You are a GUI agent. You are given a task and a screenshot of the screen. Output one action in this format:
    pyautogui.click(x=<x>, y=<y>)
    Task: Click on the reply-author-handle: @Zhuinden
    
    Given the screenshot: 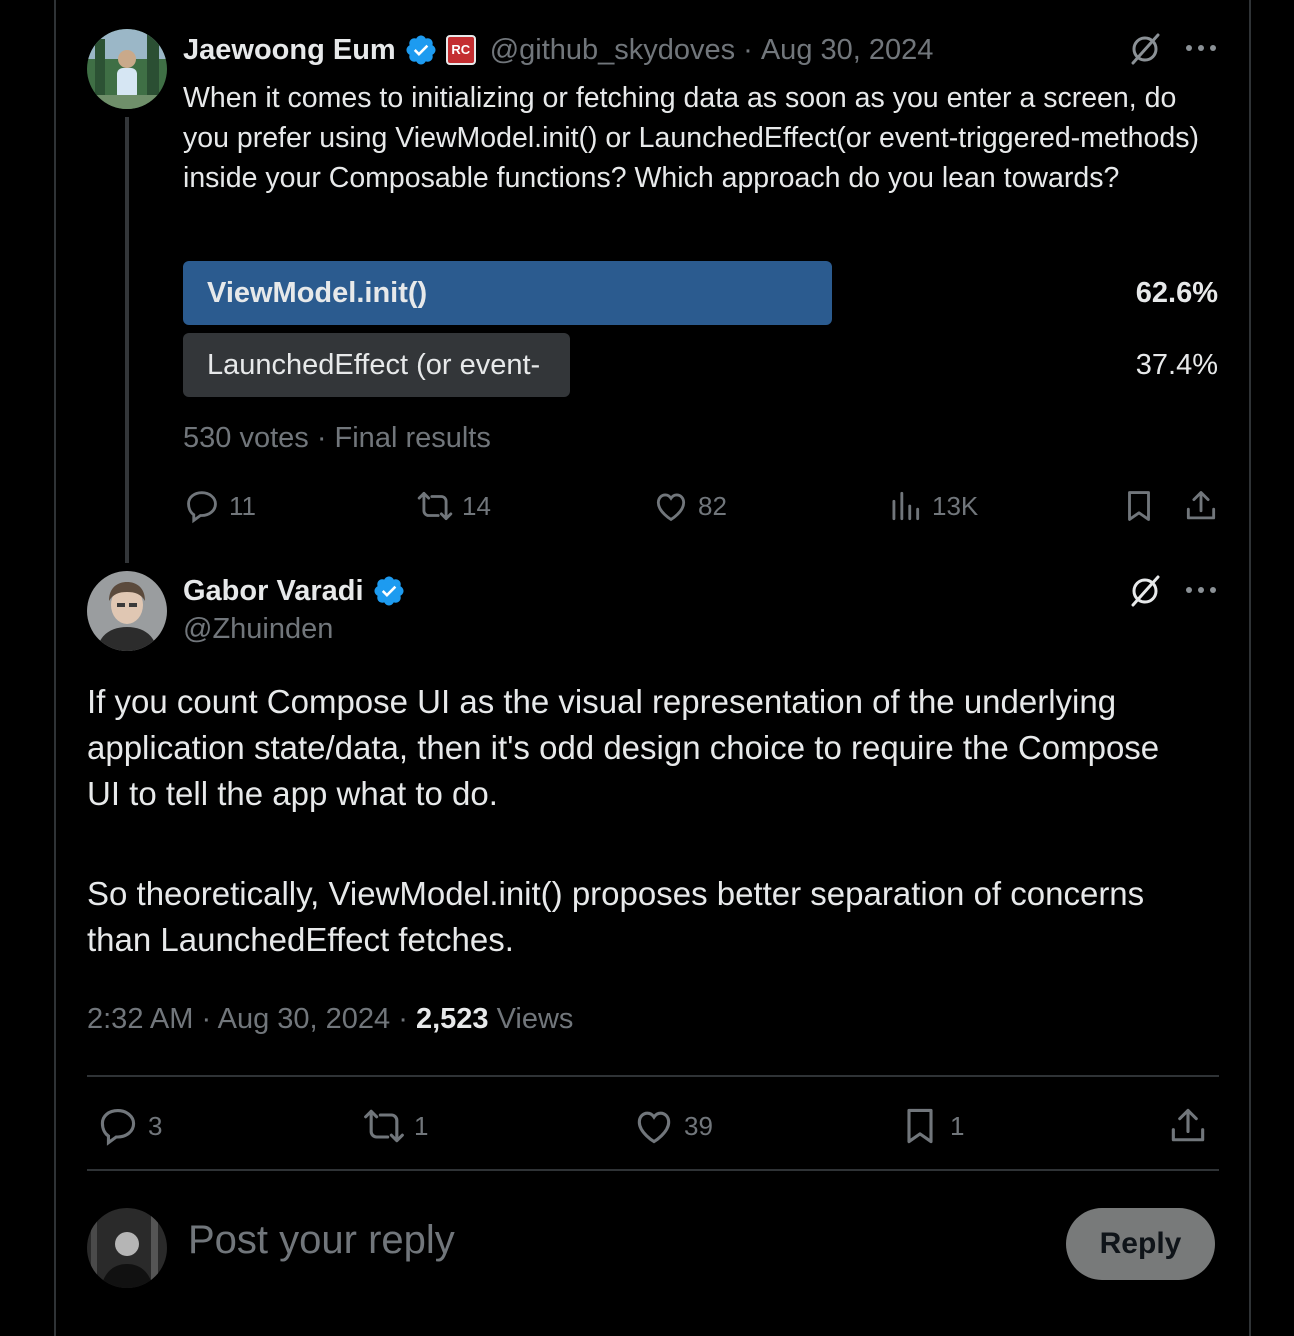 What is the action you would take?
    pyautogui.click(x=258, y=629)
    